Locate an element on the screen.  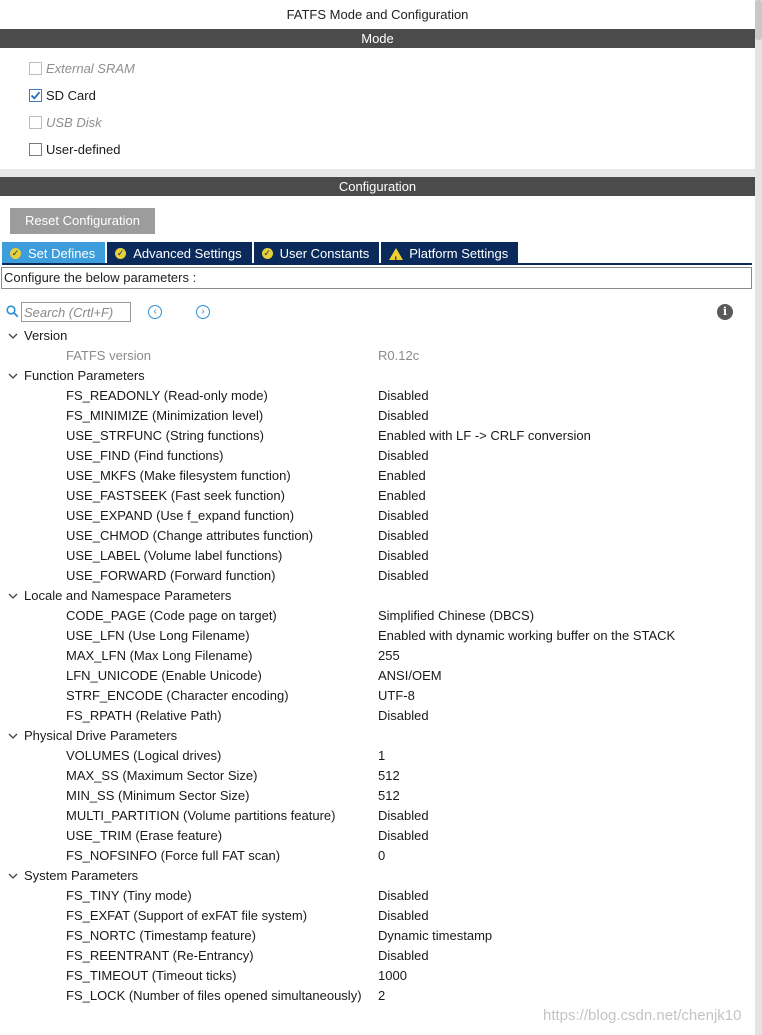
parameter-row: FS_TINY (Tiny mode) Disabled is located at coordinates (377, 896).